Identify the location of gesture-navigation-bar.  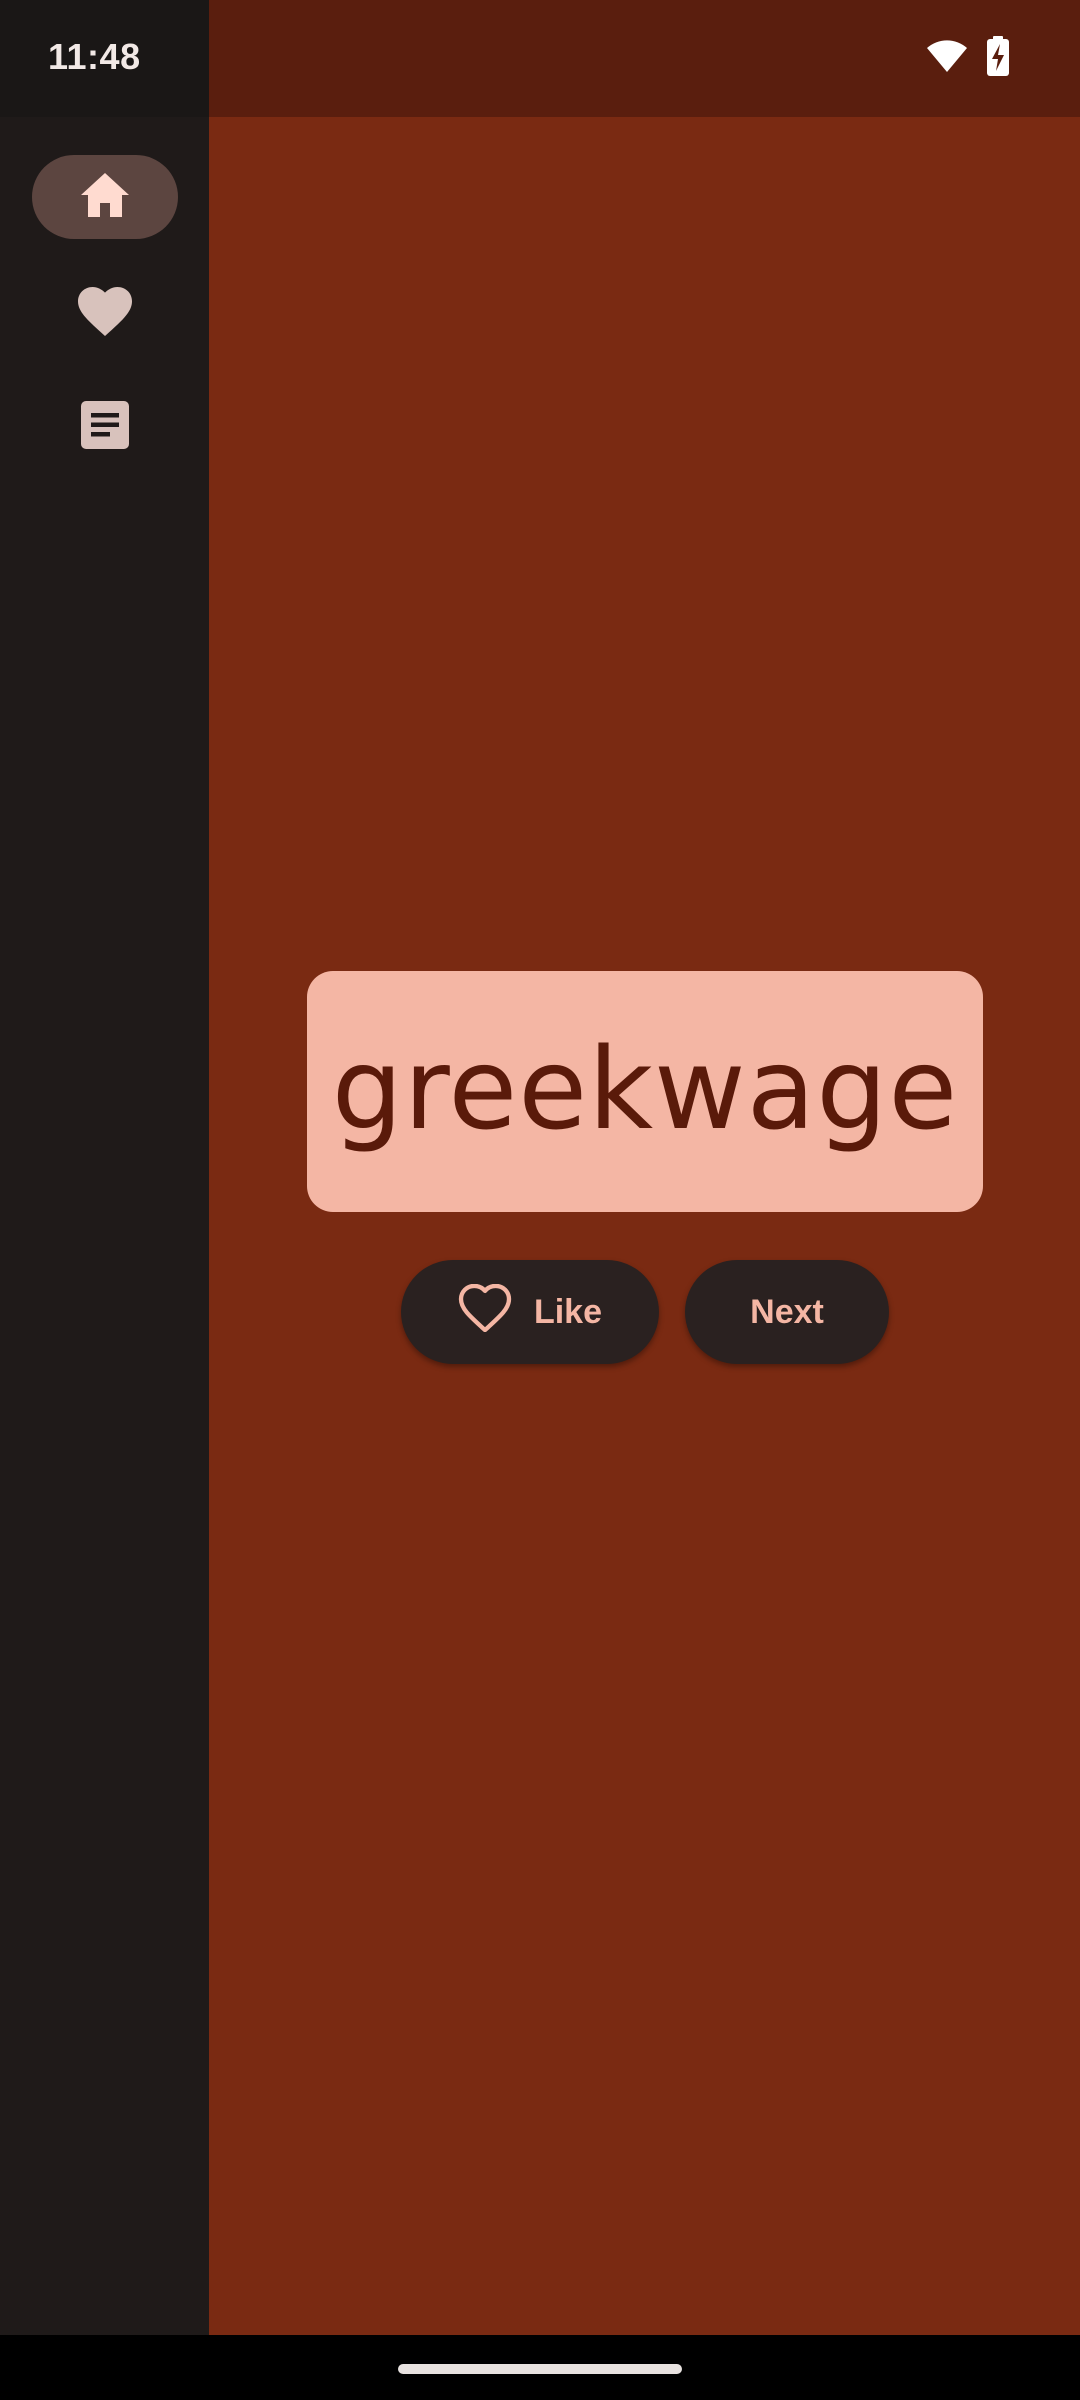
(540, 2367).